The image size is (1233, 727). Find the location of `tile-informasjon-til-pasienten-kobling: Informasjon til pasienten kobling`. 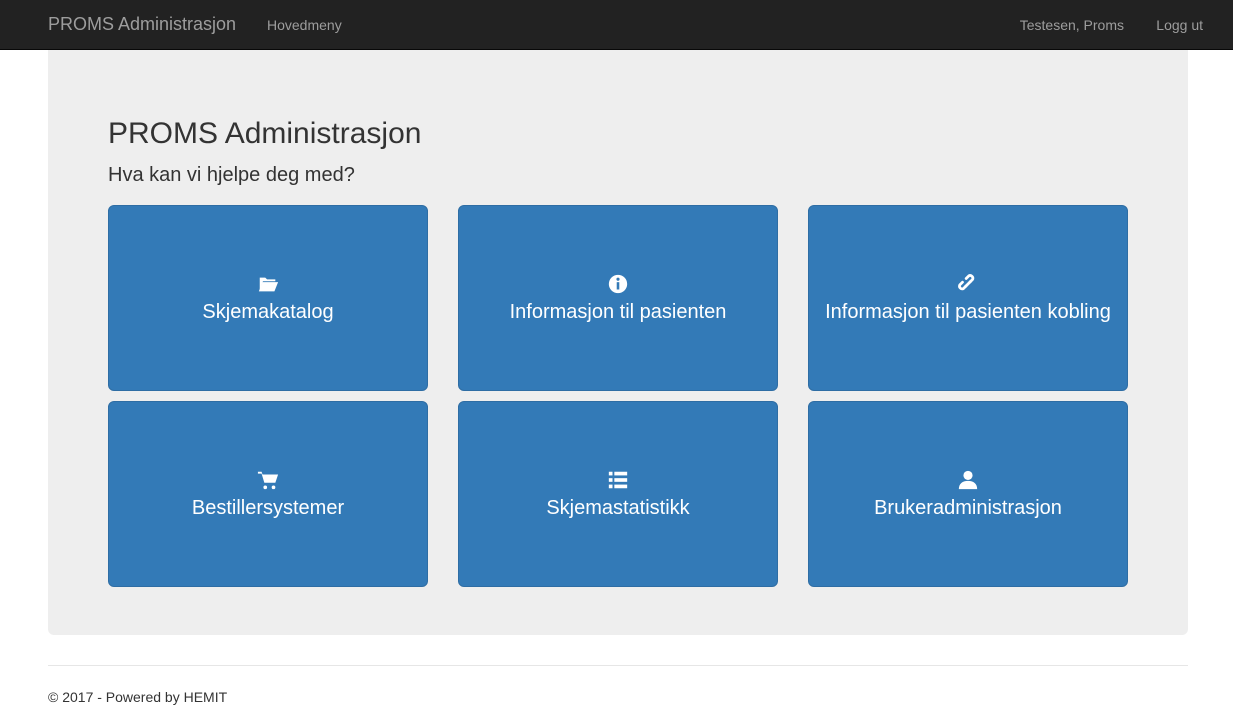

tile-informasjon-til-pasienten-kobling: Informasjon til pasienten kobling is located at coordinates (968, 298).